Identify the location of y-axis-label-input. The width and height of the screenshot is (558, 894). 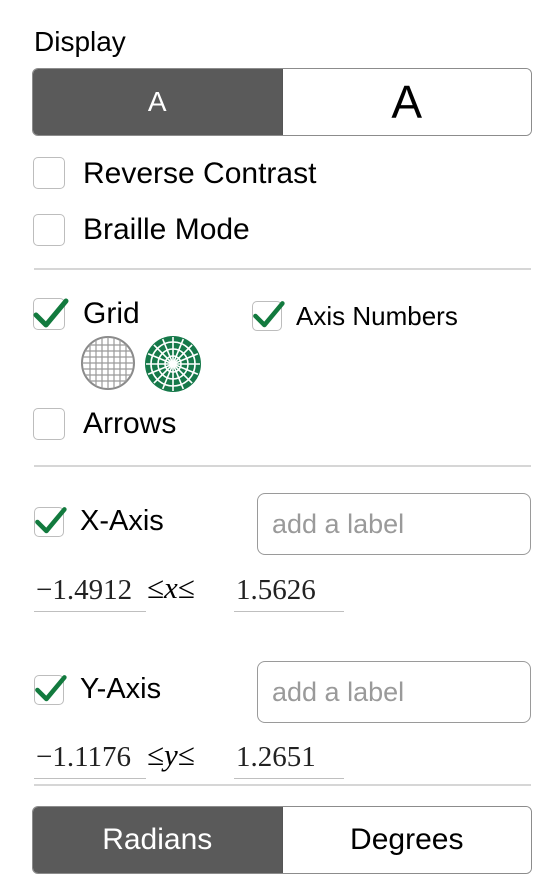
(394, 692).